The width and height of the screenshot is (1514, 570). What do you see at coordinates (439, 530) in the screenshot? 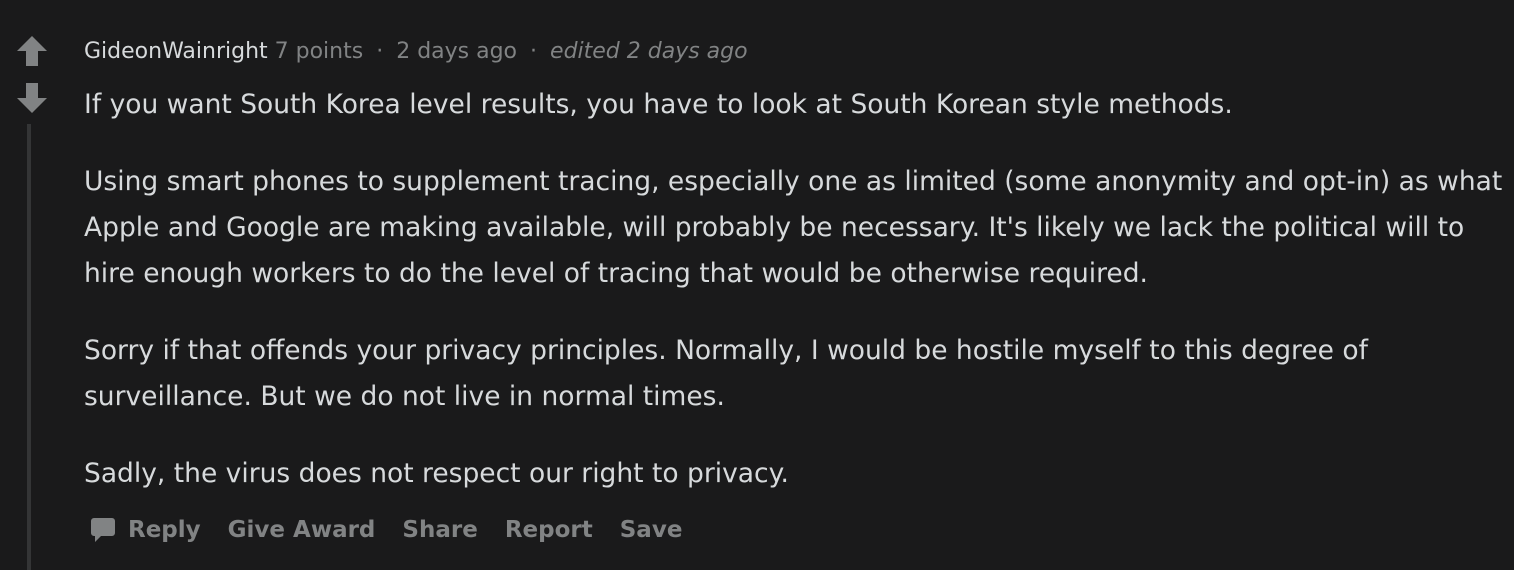
I see `share-button: Share` at bounding box center [439, 530].